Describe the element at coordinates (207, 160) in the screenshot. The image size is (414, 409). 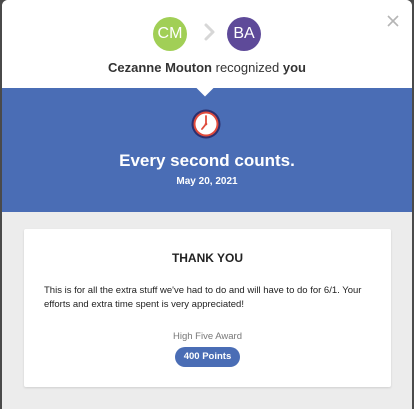
I see `award-title: Every second counts.` at that location.